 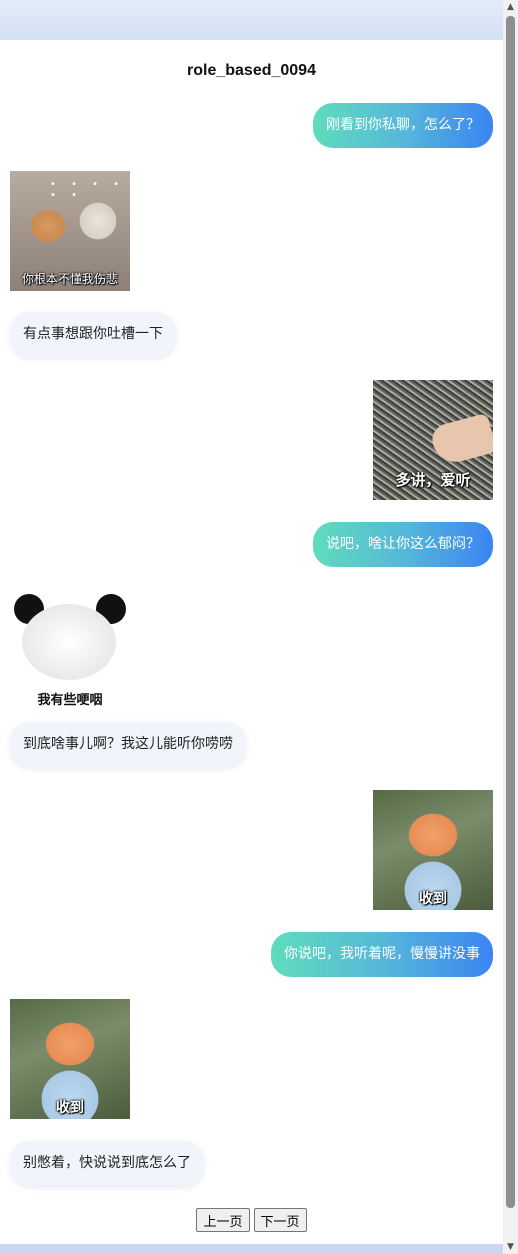 I want to click on sticker-image-panda: 我有些哽咽, so click(x=70, y=650).